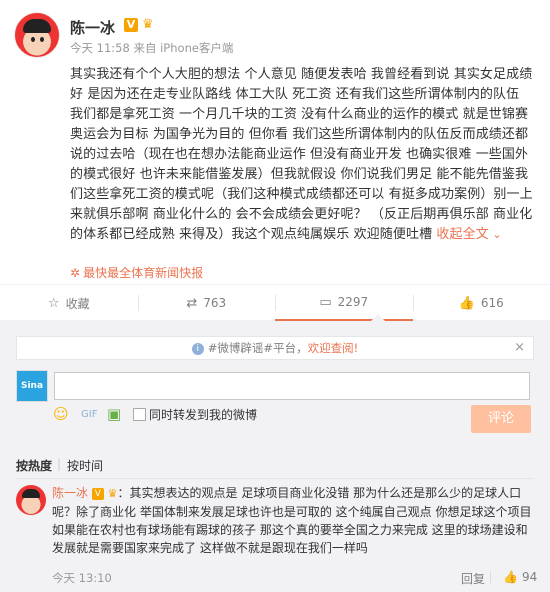 Image resolution: width=550 pixels, height=592 pixels. What do you see at coordinates (257, 348) in the screenshot?
I see `rumor-text: #微博辟谣#平台，` at bounding box center [257, 348].